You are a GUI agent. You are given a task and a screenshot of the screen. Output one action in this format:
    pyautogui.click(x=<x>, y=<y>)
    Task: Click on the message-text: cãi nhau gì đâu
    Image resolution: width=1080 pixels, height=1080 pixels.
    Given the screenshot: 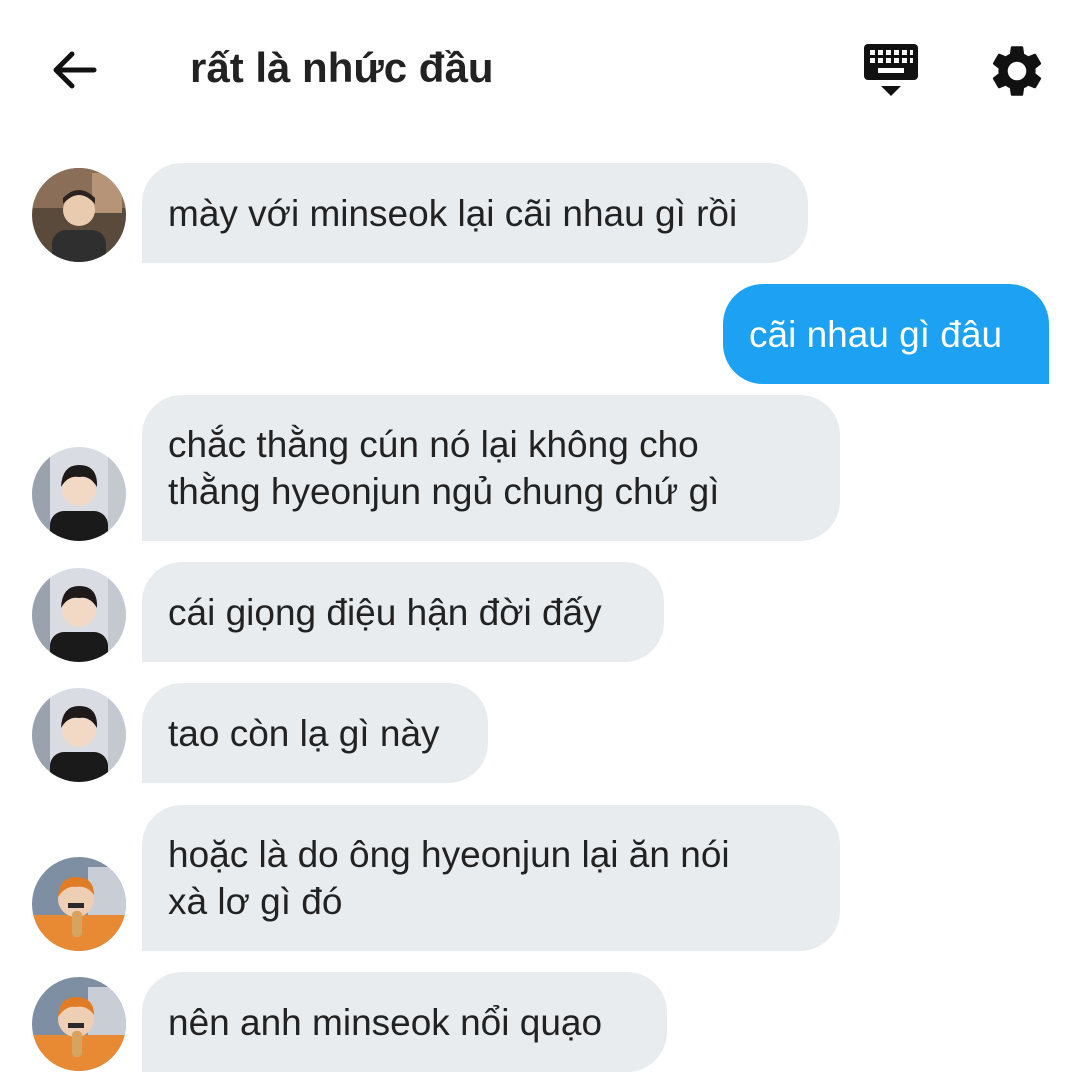 What is the action you would take?
    pyautogui.click(x=876, y=334)
    